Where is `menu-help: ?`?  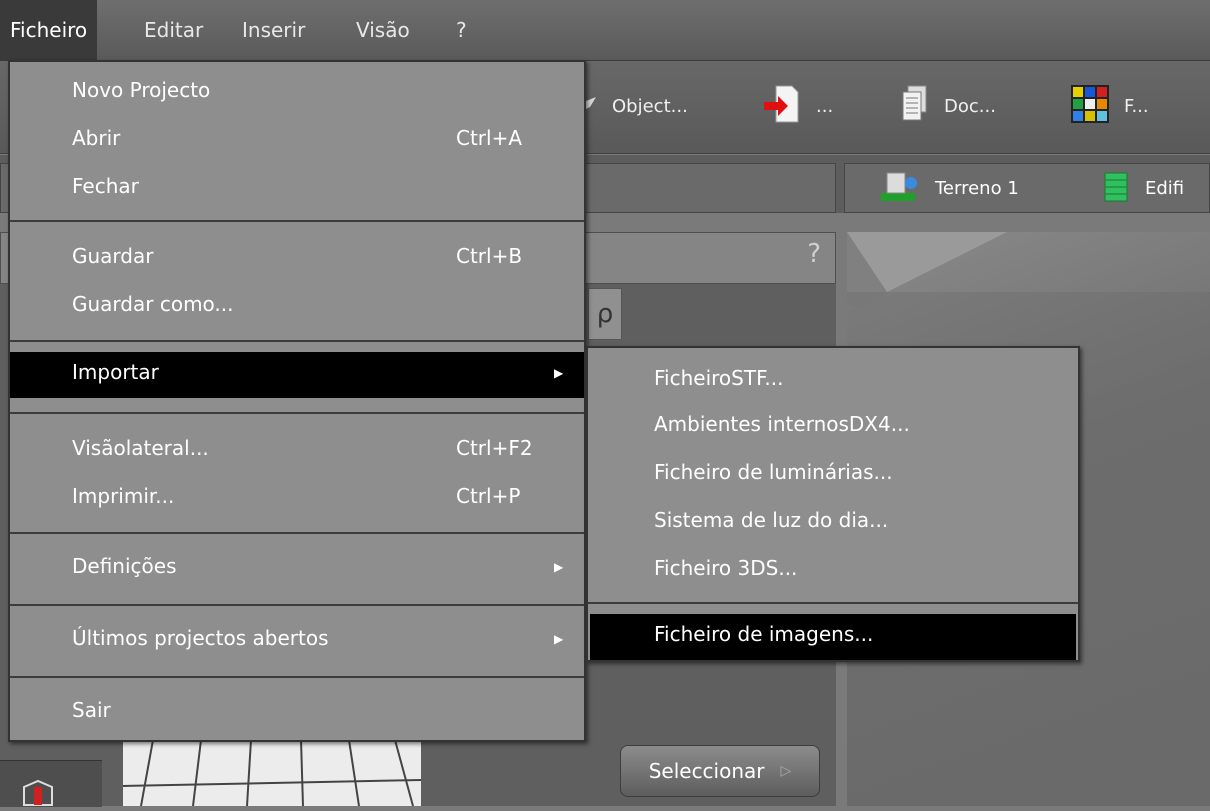 menu-help: ? is located at coordinates (461, 30).